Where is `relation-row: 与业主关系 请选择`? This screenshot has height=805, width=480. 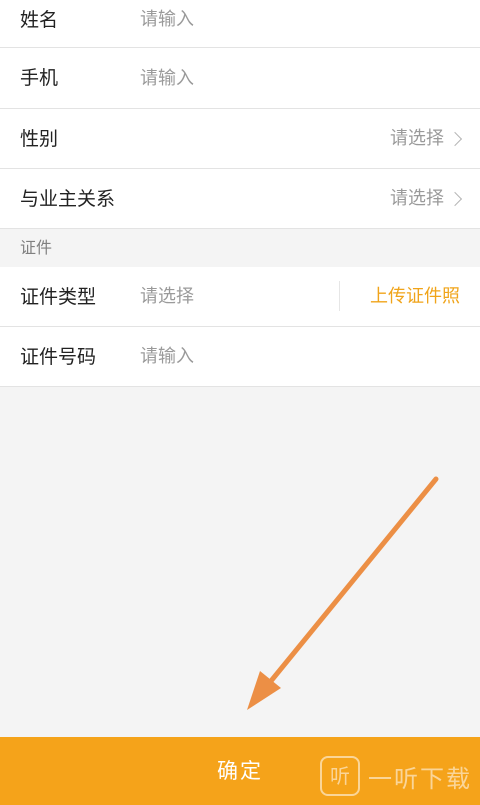
relation-row: 与业主关系 请选择 is located at coordinates (240, 199).